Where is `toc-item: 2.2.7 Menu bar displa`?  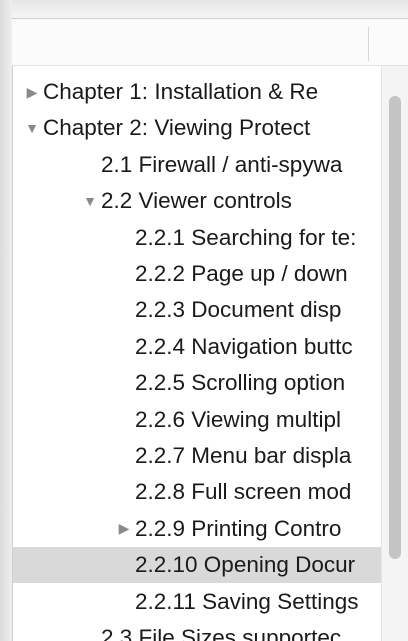 toc-item: 2.2.7 Menu bar displa is located at coordinates (210, 456).